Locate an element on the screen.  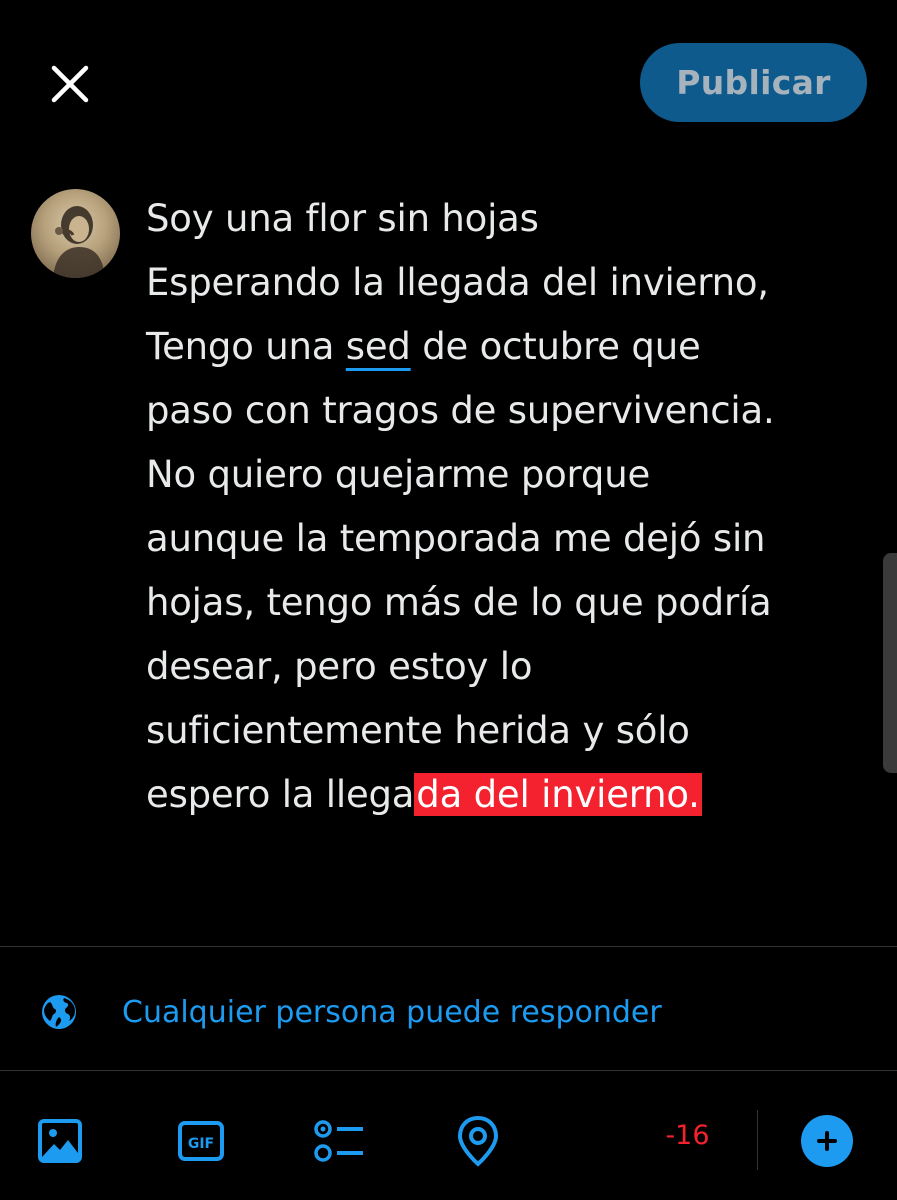
add-gif-button: GIF is located at coordinates (201, 1141).